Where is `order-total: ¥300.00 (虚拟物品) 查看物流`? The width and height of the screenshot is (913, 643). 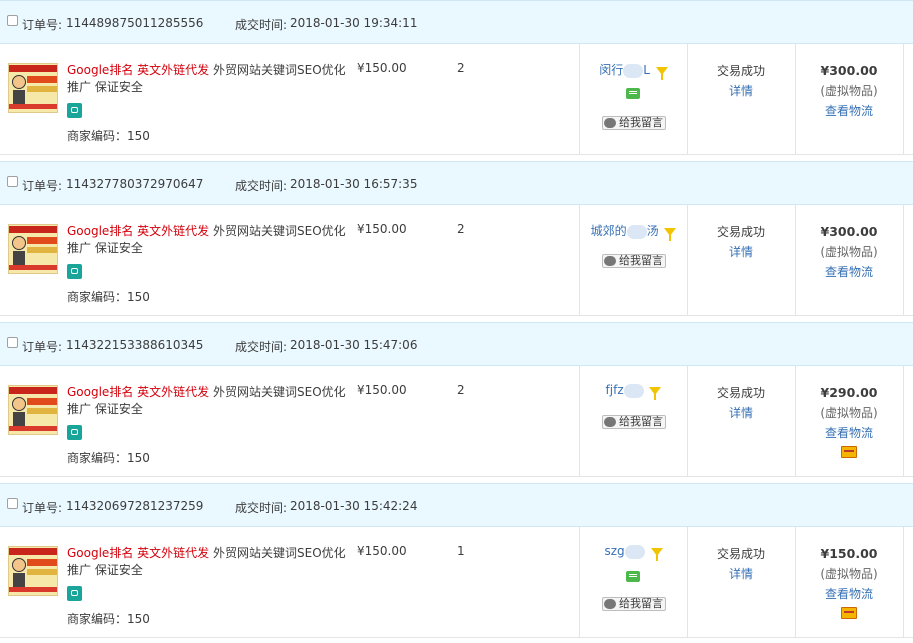
order-total: ¥300.00 (虚拟物品) 查看物流 is located at coordinates (849, 91).